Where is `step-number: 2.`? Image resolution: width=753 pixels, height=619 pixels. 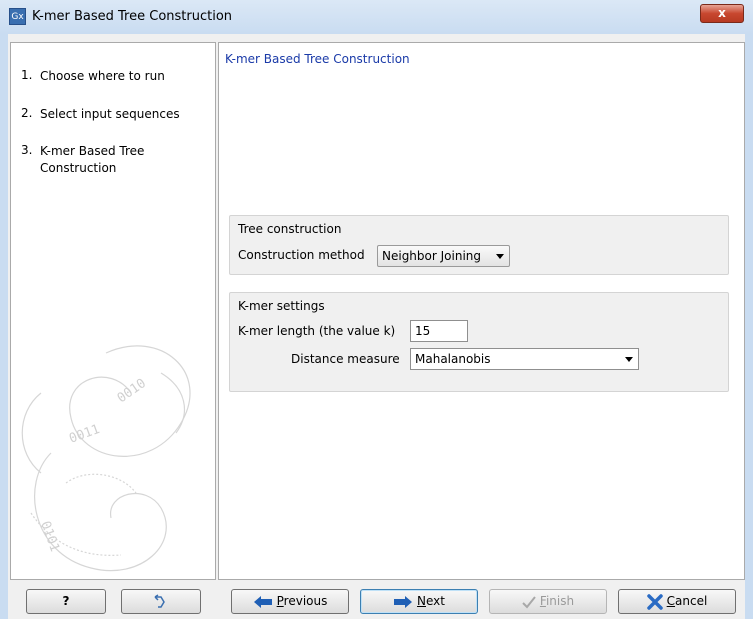
step-number: 2. is located at coordinates (27, 113).